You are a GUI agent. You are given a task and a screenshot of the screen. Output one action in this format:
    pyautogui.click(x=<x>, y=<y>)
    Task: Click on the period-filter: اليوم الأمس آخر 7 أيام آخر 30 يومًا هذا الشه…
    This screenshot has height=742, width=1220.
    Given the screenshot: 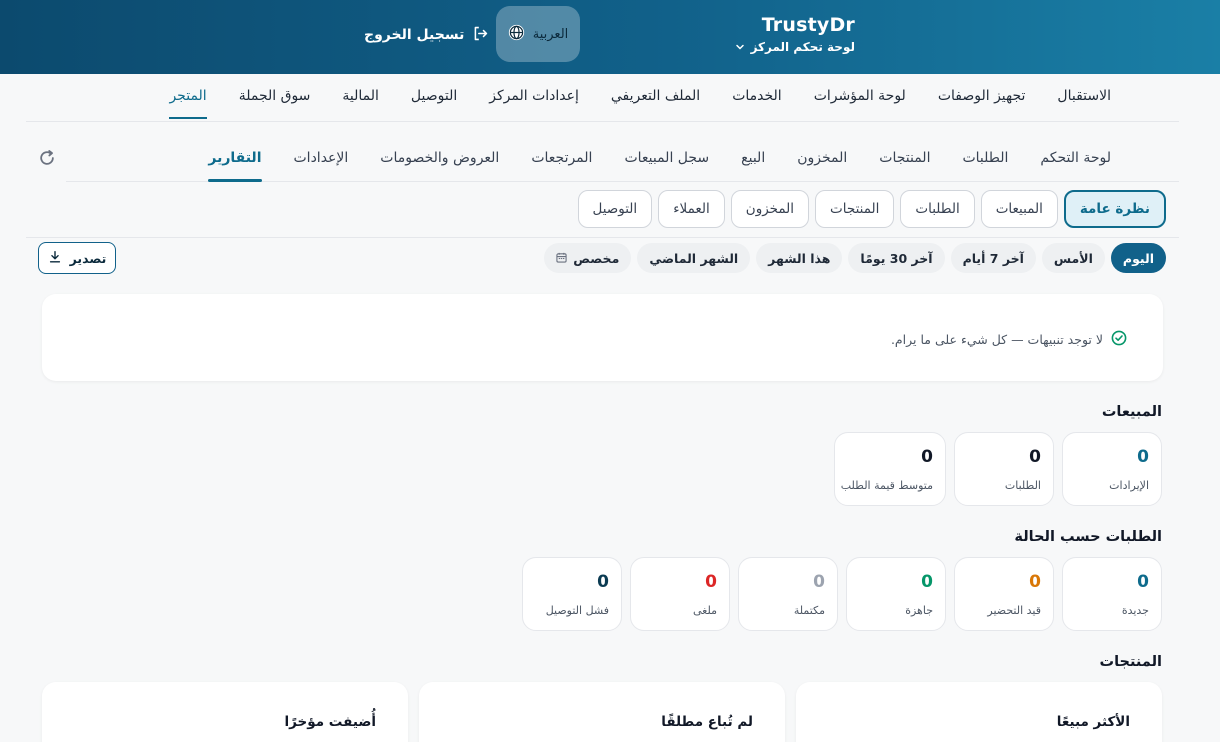 What is the action you would take?
    pyautogui.click(x=855, y=258)
    